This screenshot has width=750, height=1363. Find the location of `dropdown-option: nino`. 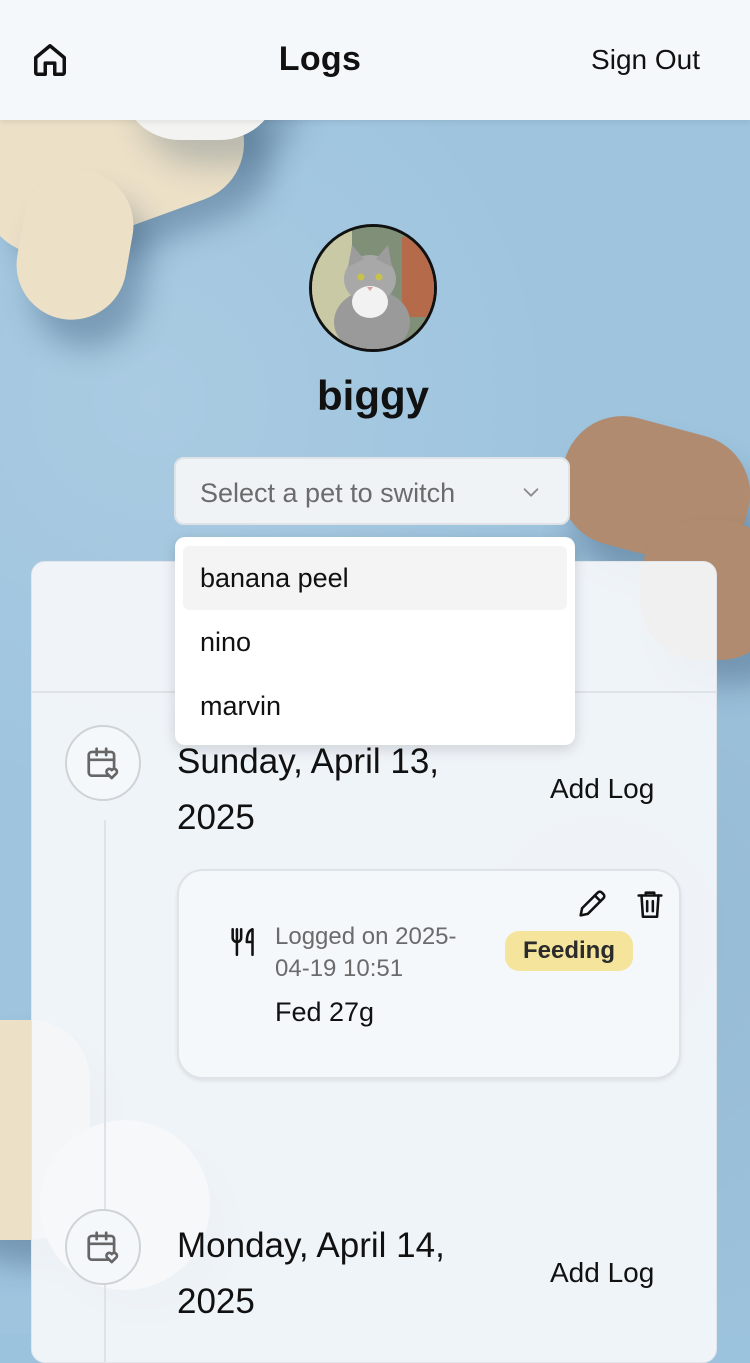

dropdown-option: nino is located at coordinates (375, 642).